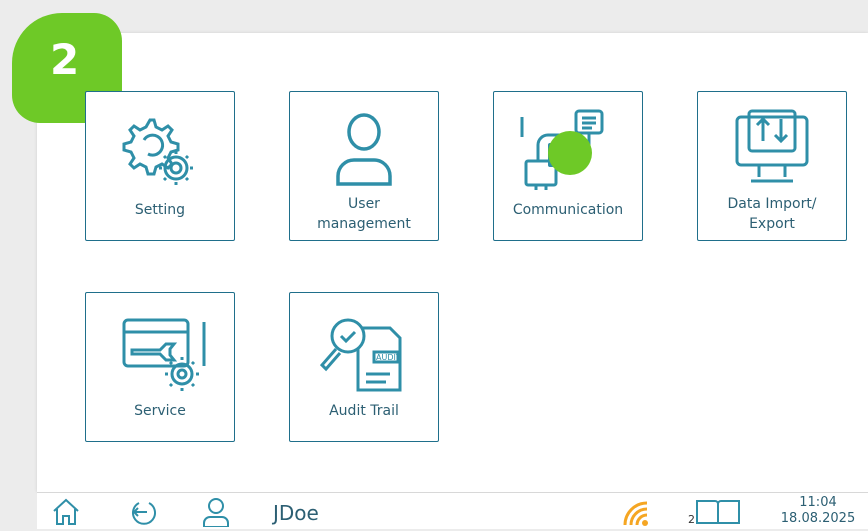 The height and width of the screenshot is (531, 868). What do you see at coordinates (818, 518) in the screenshot?
I see `date-text: 18.08.2025` at bounding box center [818, 518].